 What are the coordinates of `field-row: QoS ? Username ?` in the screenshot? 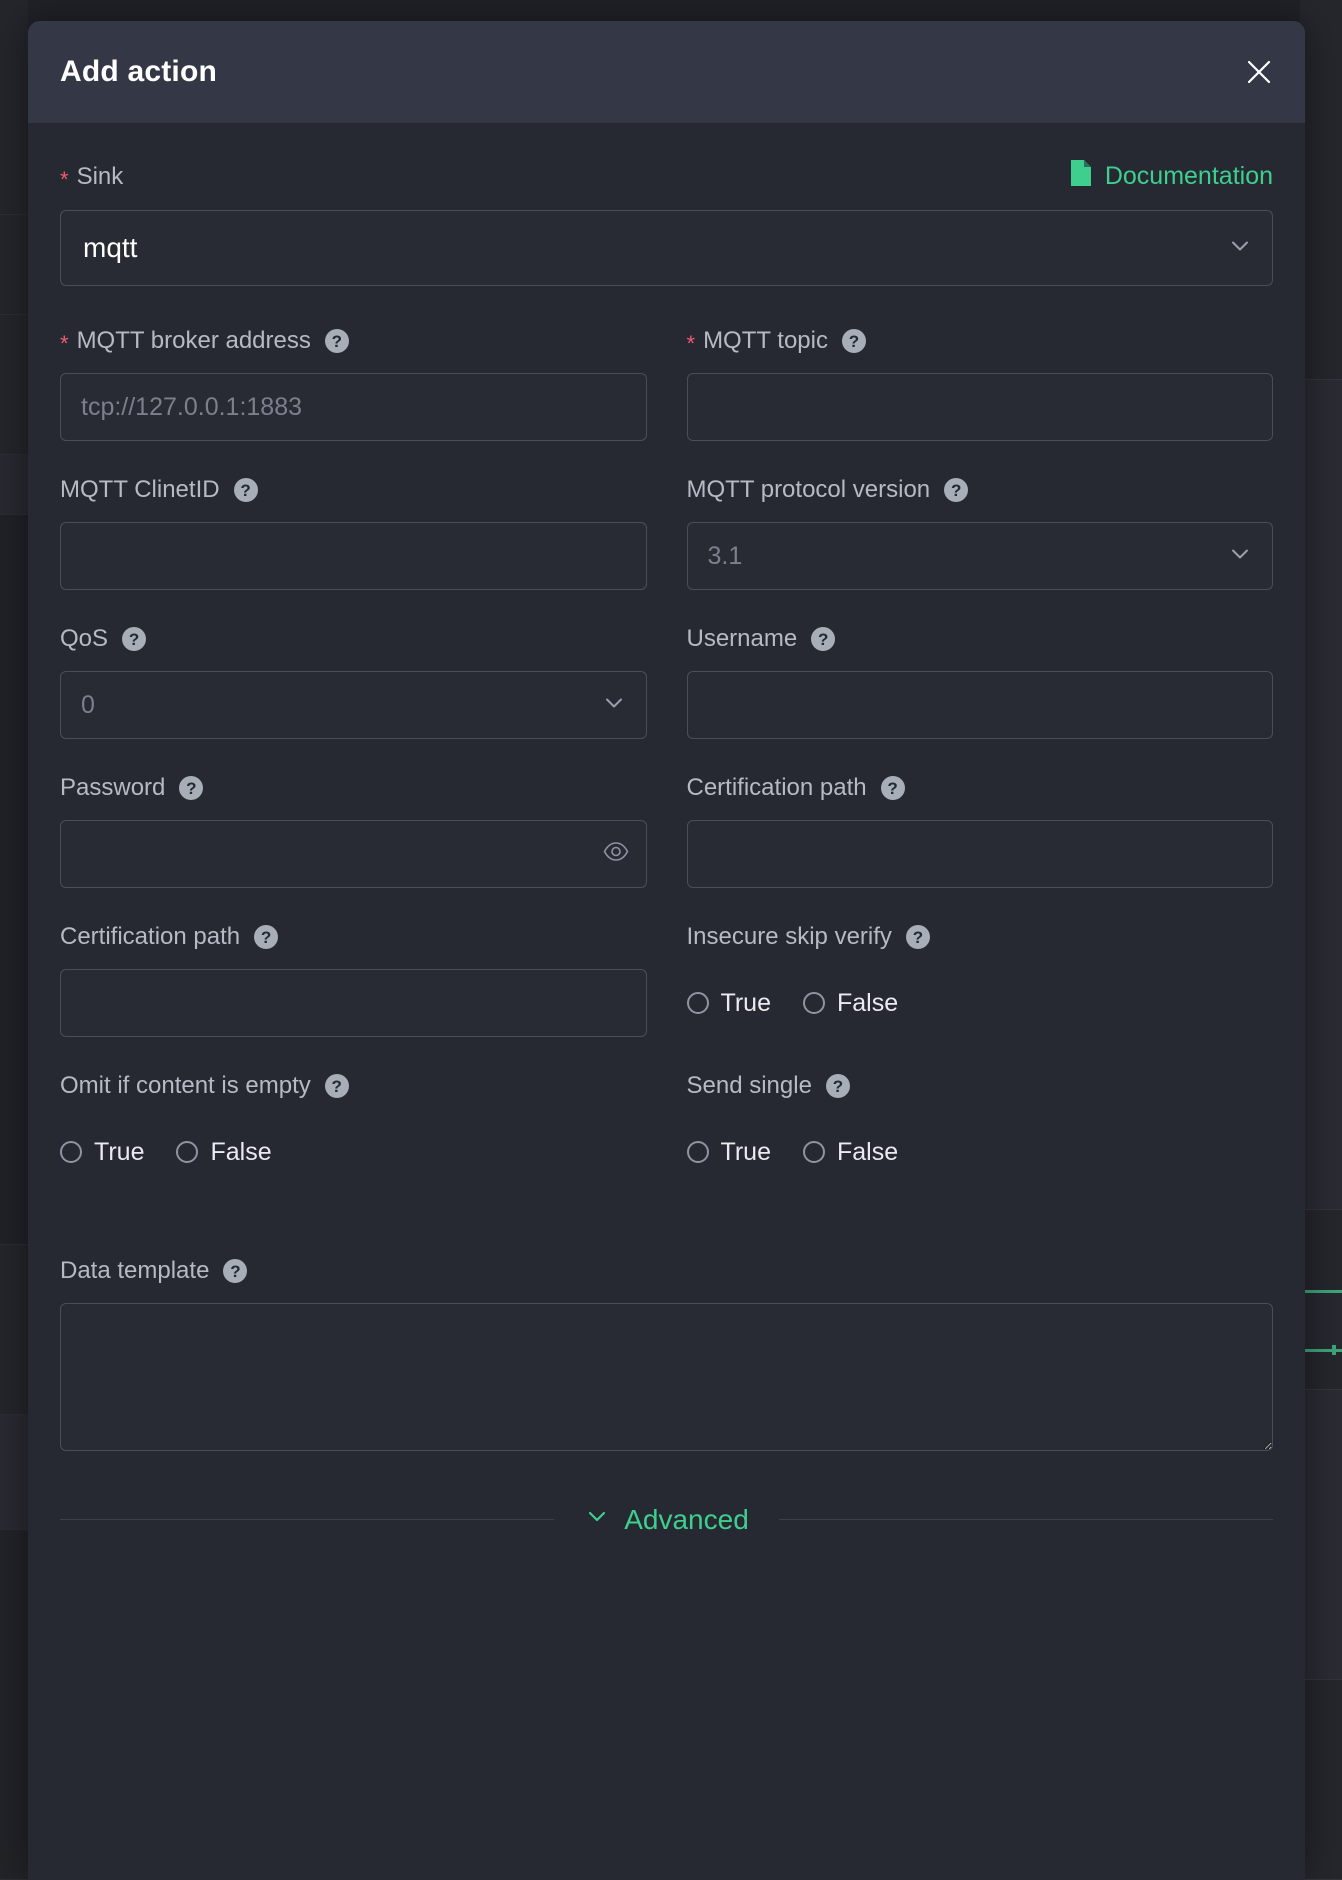 It's located at (666, 681).